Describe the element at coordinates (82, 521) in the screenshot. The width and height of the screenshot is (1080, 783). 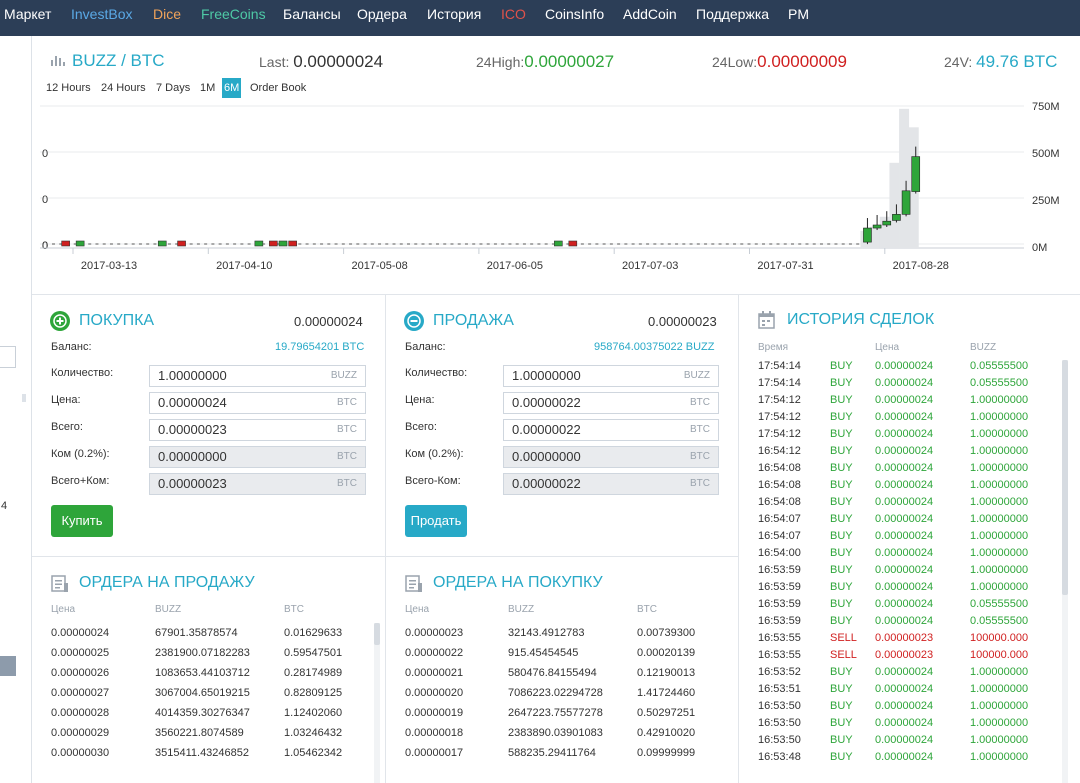
I see `buy-button: Купить` at that location.